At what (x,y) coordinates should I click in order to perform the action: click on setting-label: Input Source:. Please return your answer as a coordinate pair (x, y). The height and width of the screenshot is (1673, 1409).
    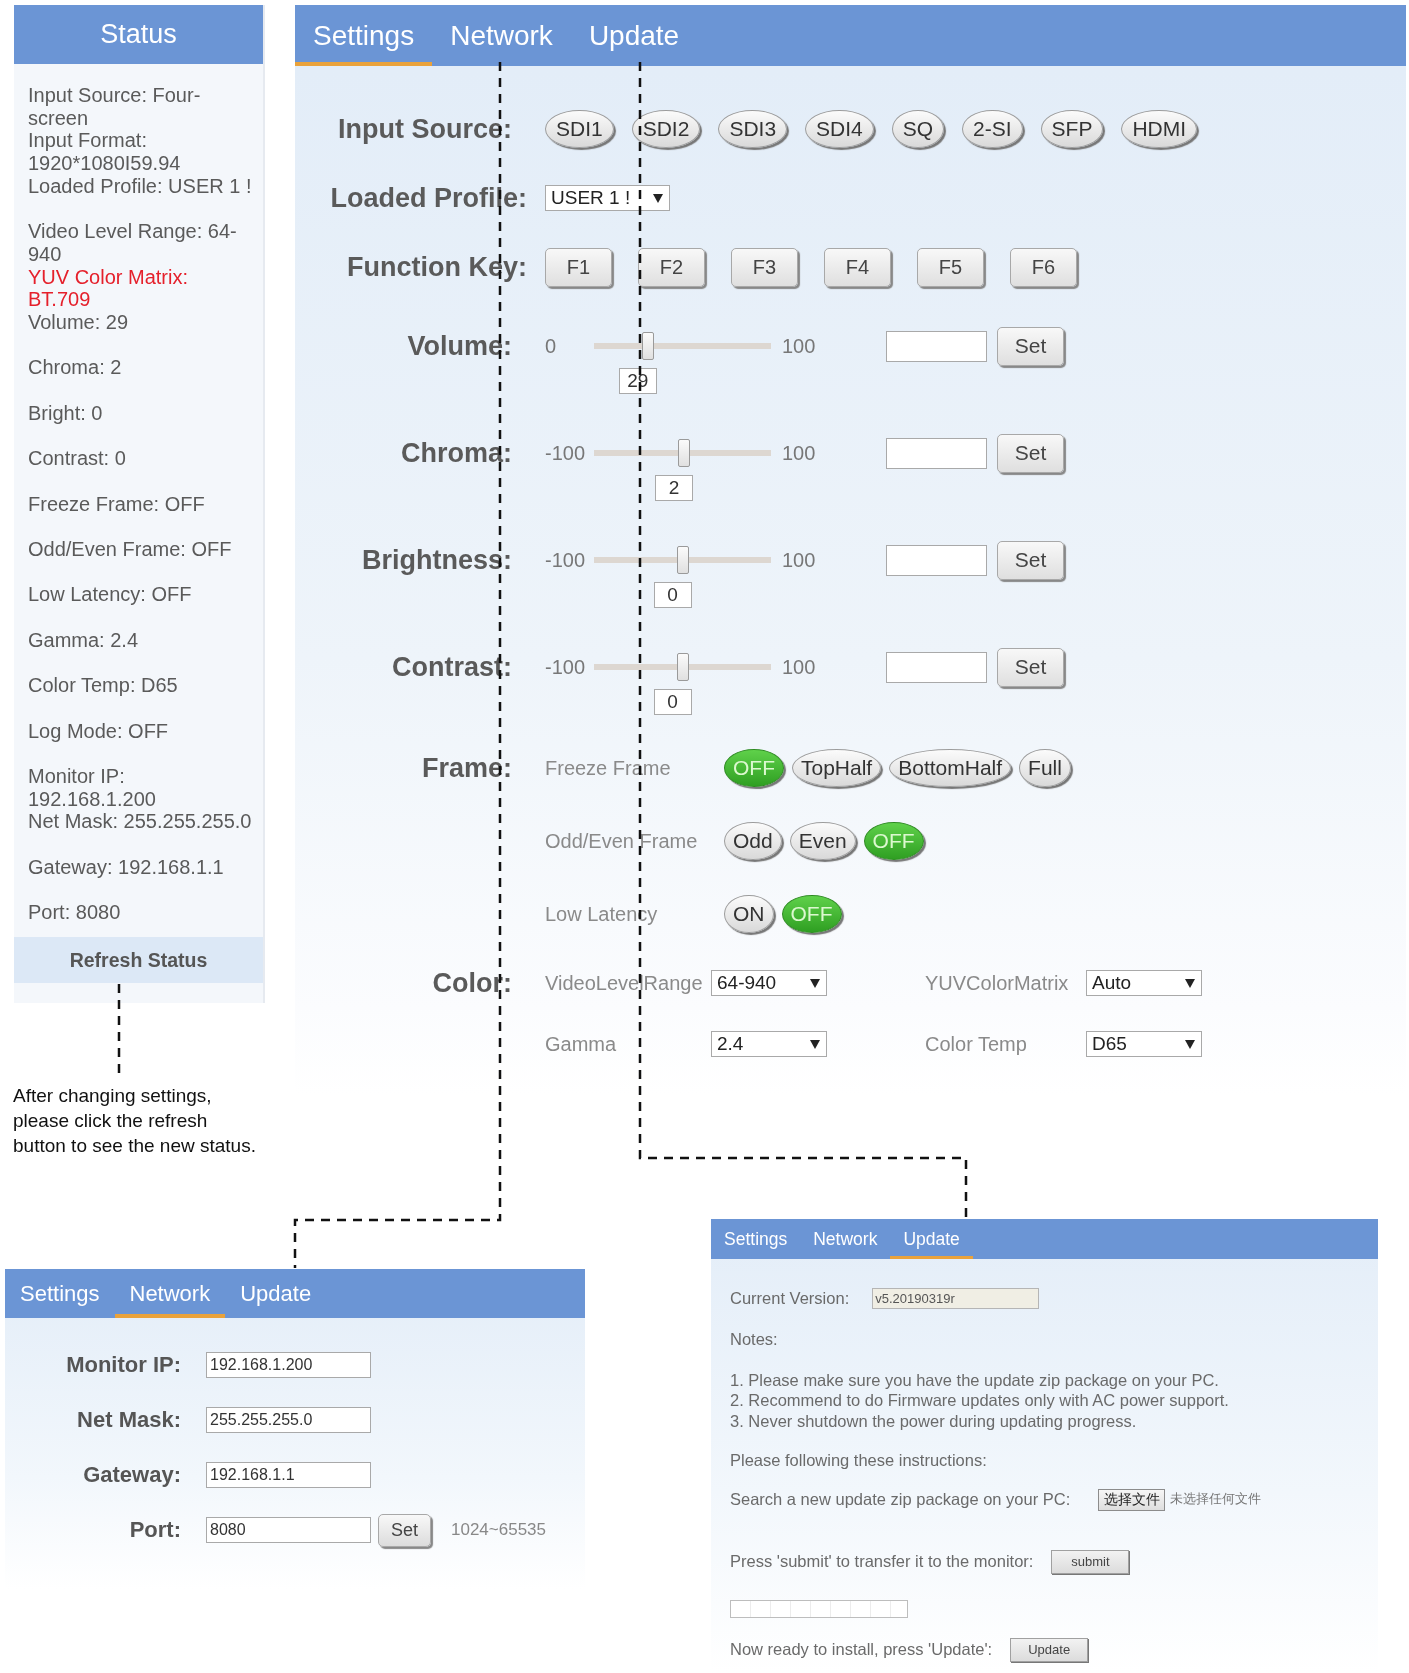
    Looking at the image, I should click on (424, 129).